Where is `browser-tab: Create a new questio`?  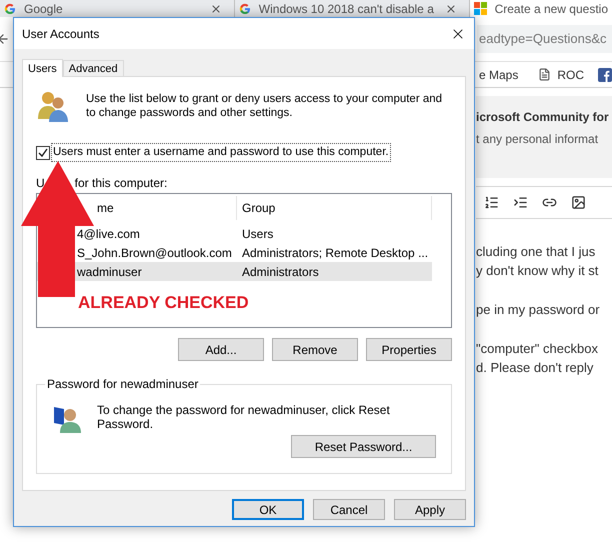
browser-tab: Create a new questio is located at coordinates (541, 8).